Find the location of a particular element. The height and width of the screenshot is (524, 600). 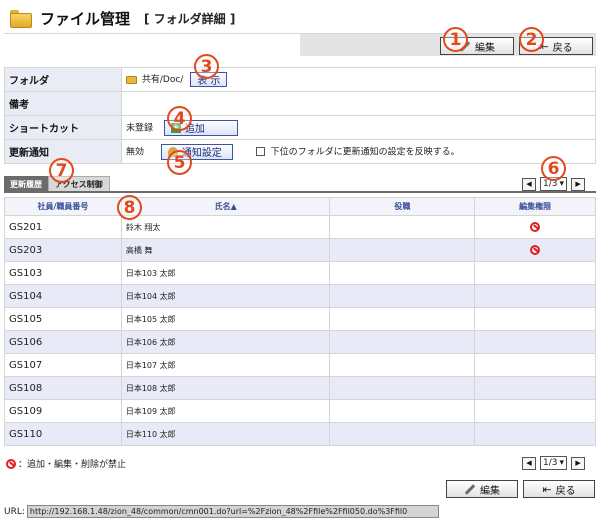

note-row: 備考 is located at coordinates (300, 103).